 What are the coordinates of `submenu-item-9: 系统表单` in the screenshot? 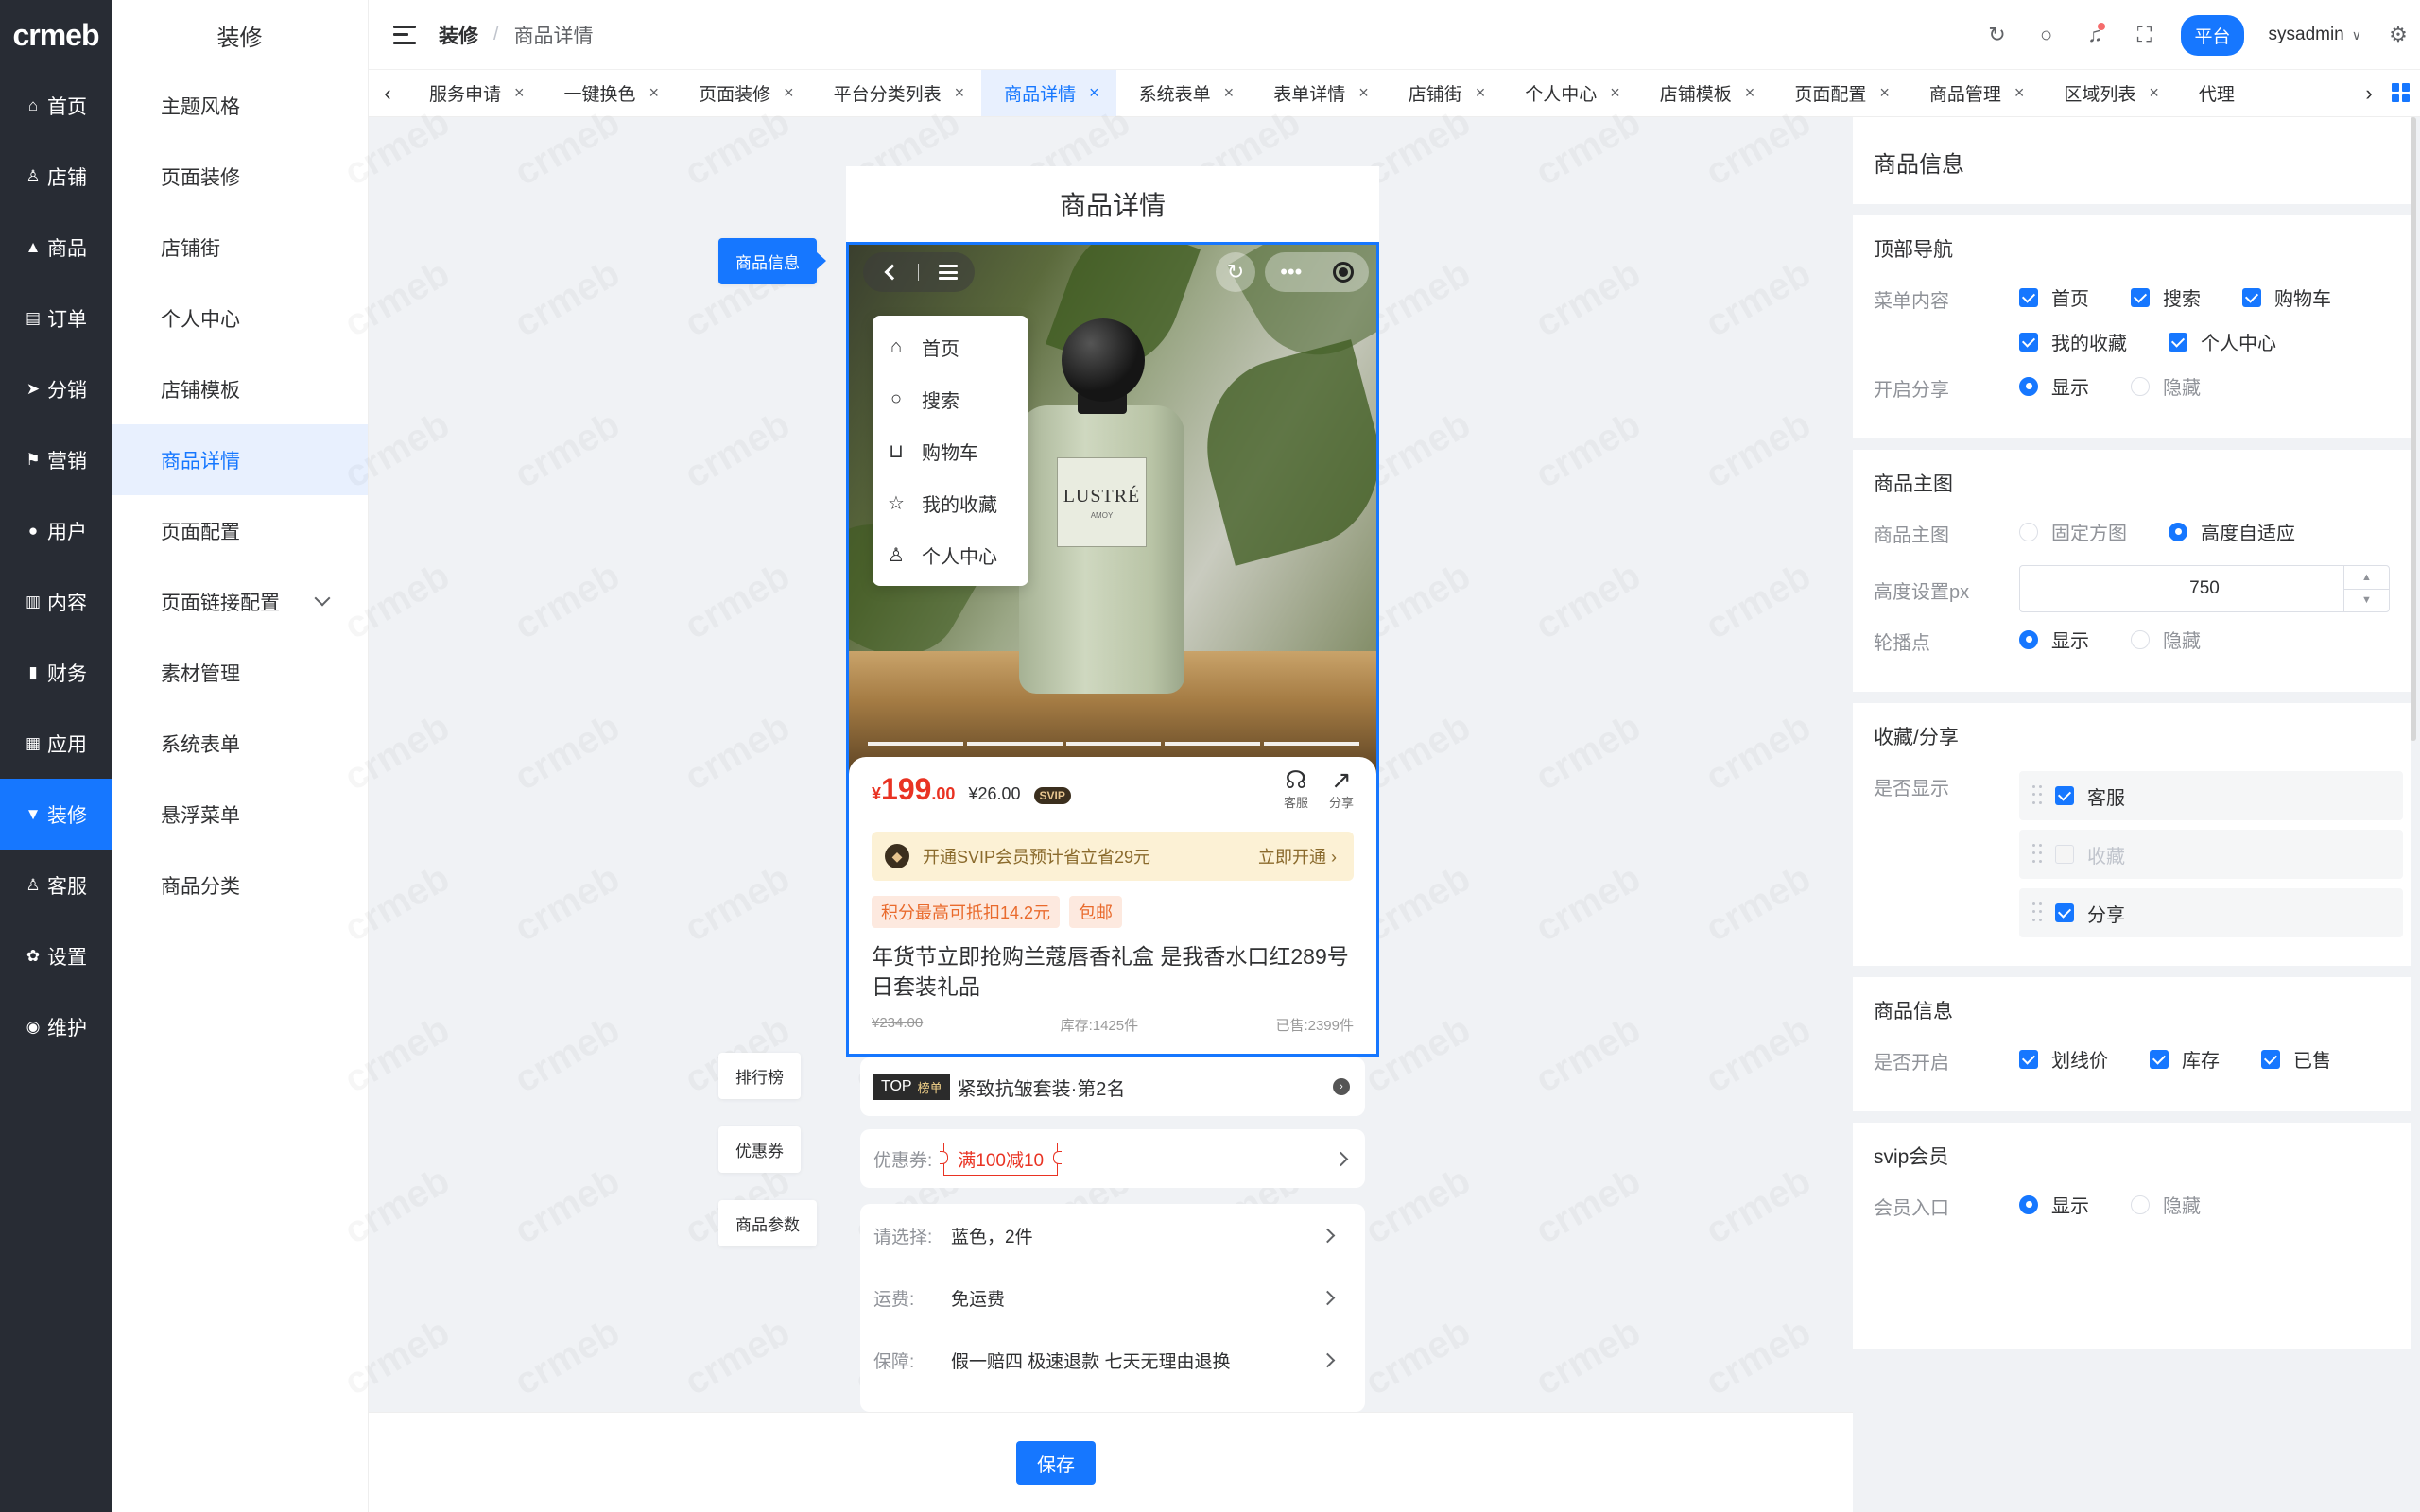 It's located at (240, 743).